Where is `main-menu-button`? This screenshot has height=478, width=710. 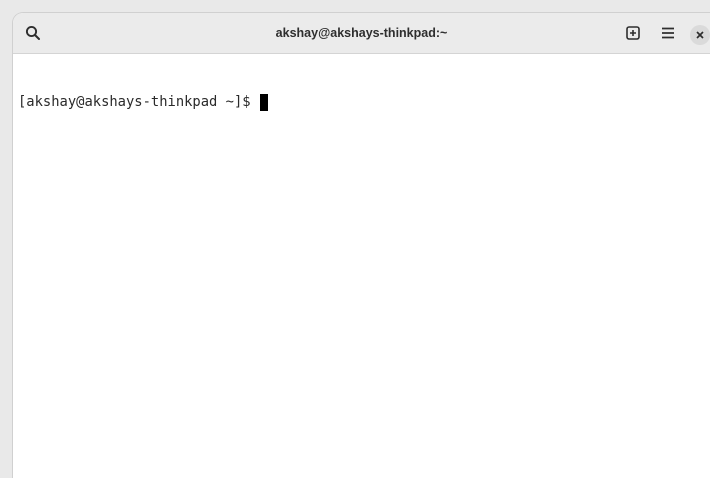
main-menu-button is located at coordinates (668, 33).